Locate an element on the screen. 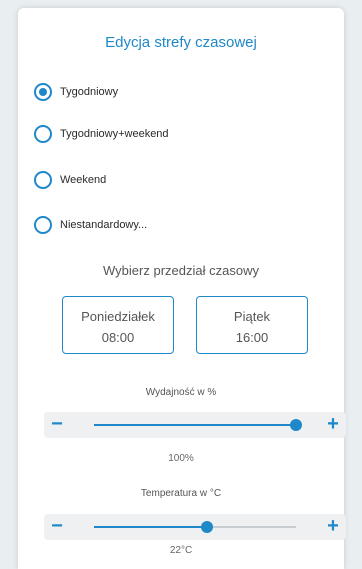 This screenshot has width=362, height=569. option-label: Tygodniowy+weekend is located at coordinates (114, 134).